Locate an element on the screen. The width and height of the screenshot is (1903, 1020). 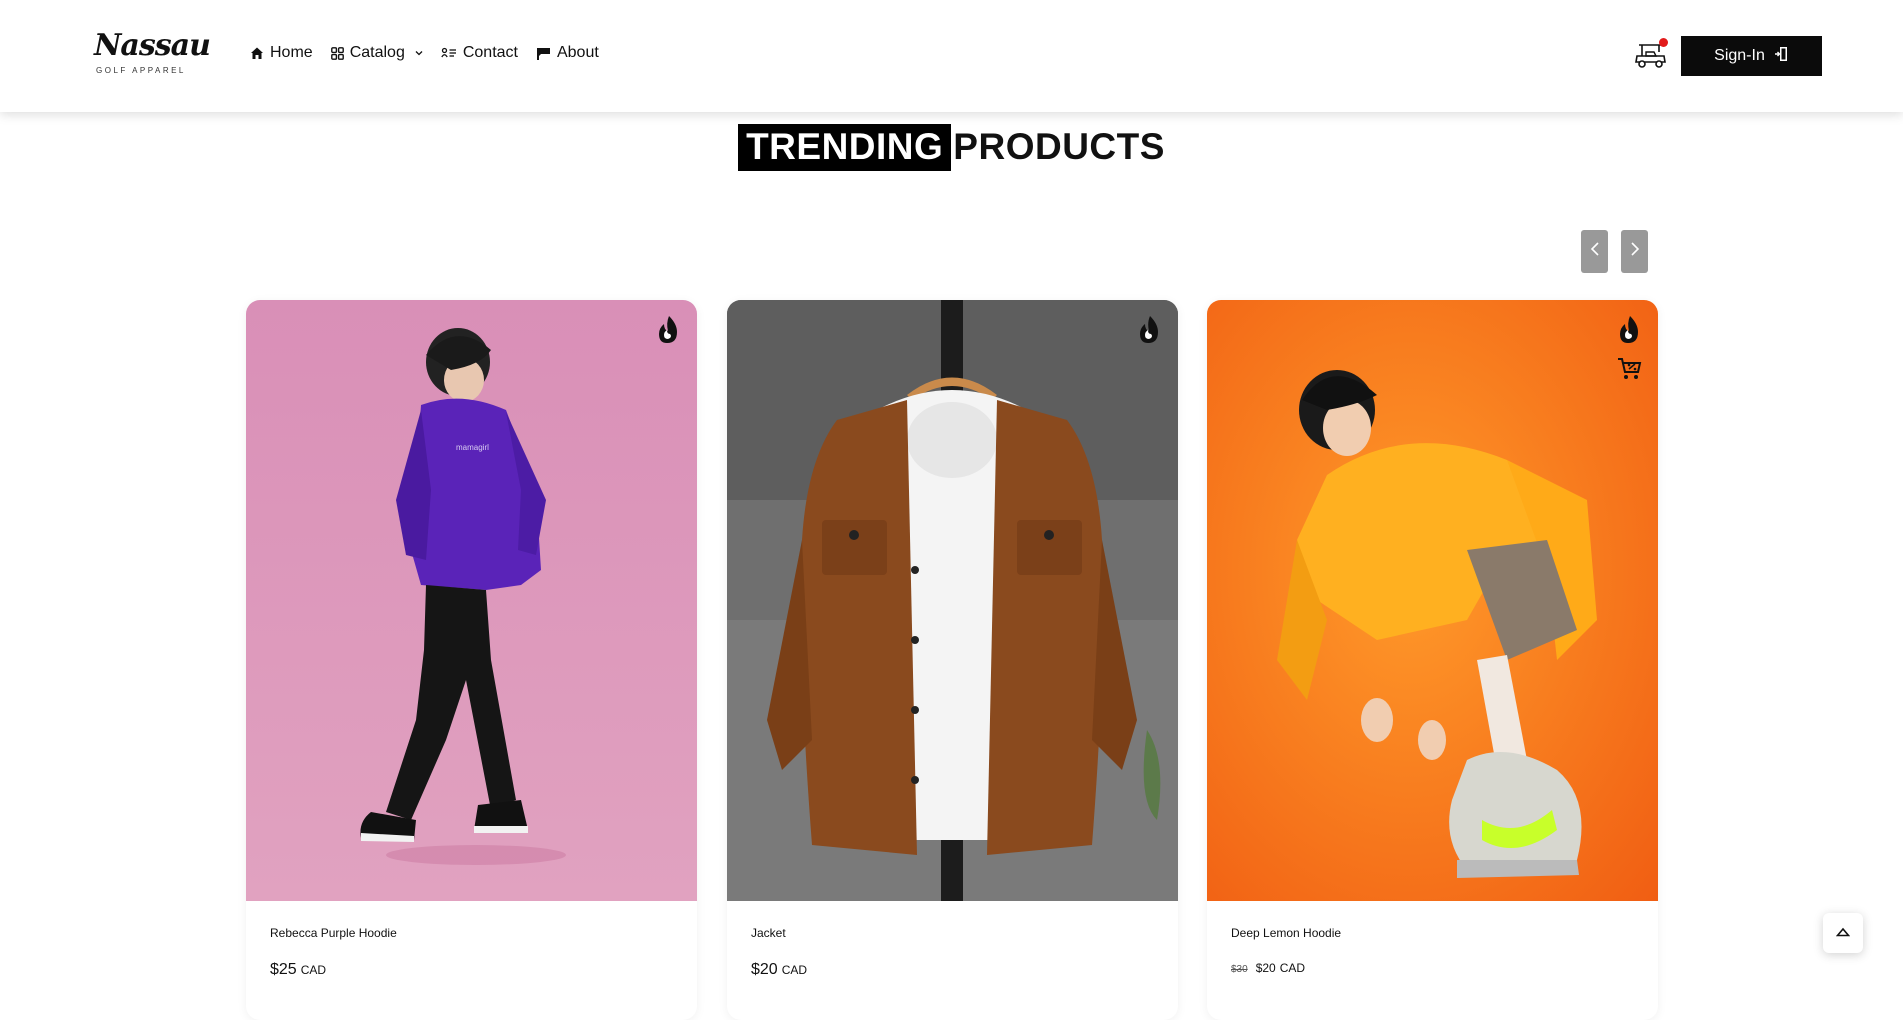
nav-catalog: Catalog is located at coordinates (376, 53).